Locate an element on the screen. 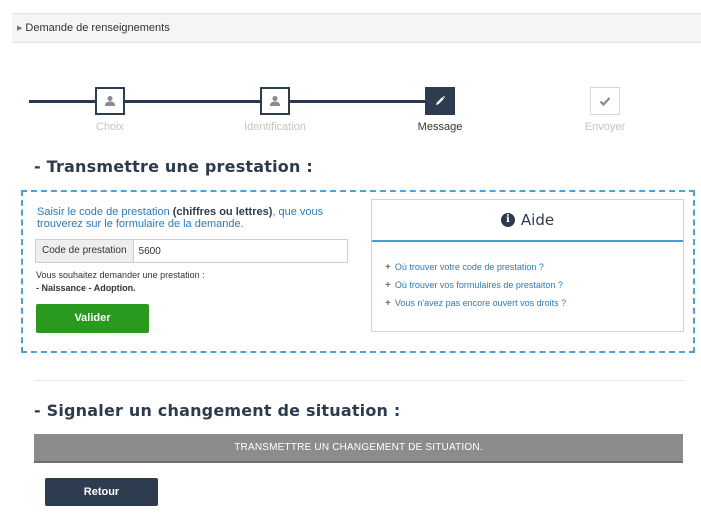 The height and width of the screenshot is (521, 701). step-label-choix: Choix is located at coordinates (110, 127).